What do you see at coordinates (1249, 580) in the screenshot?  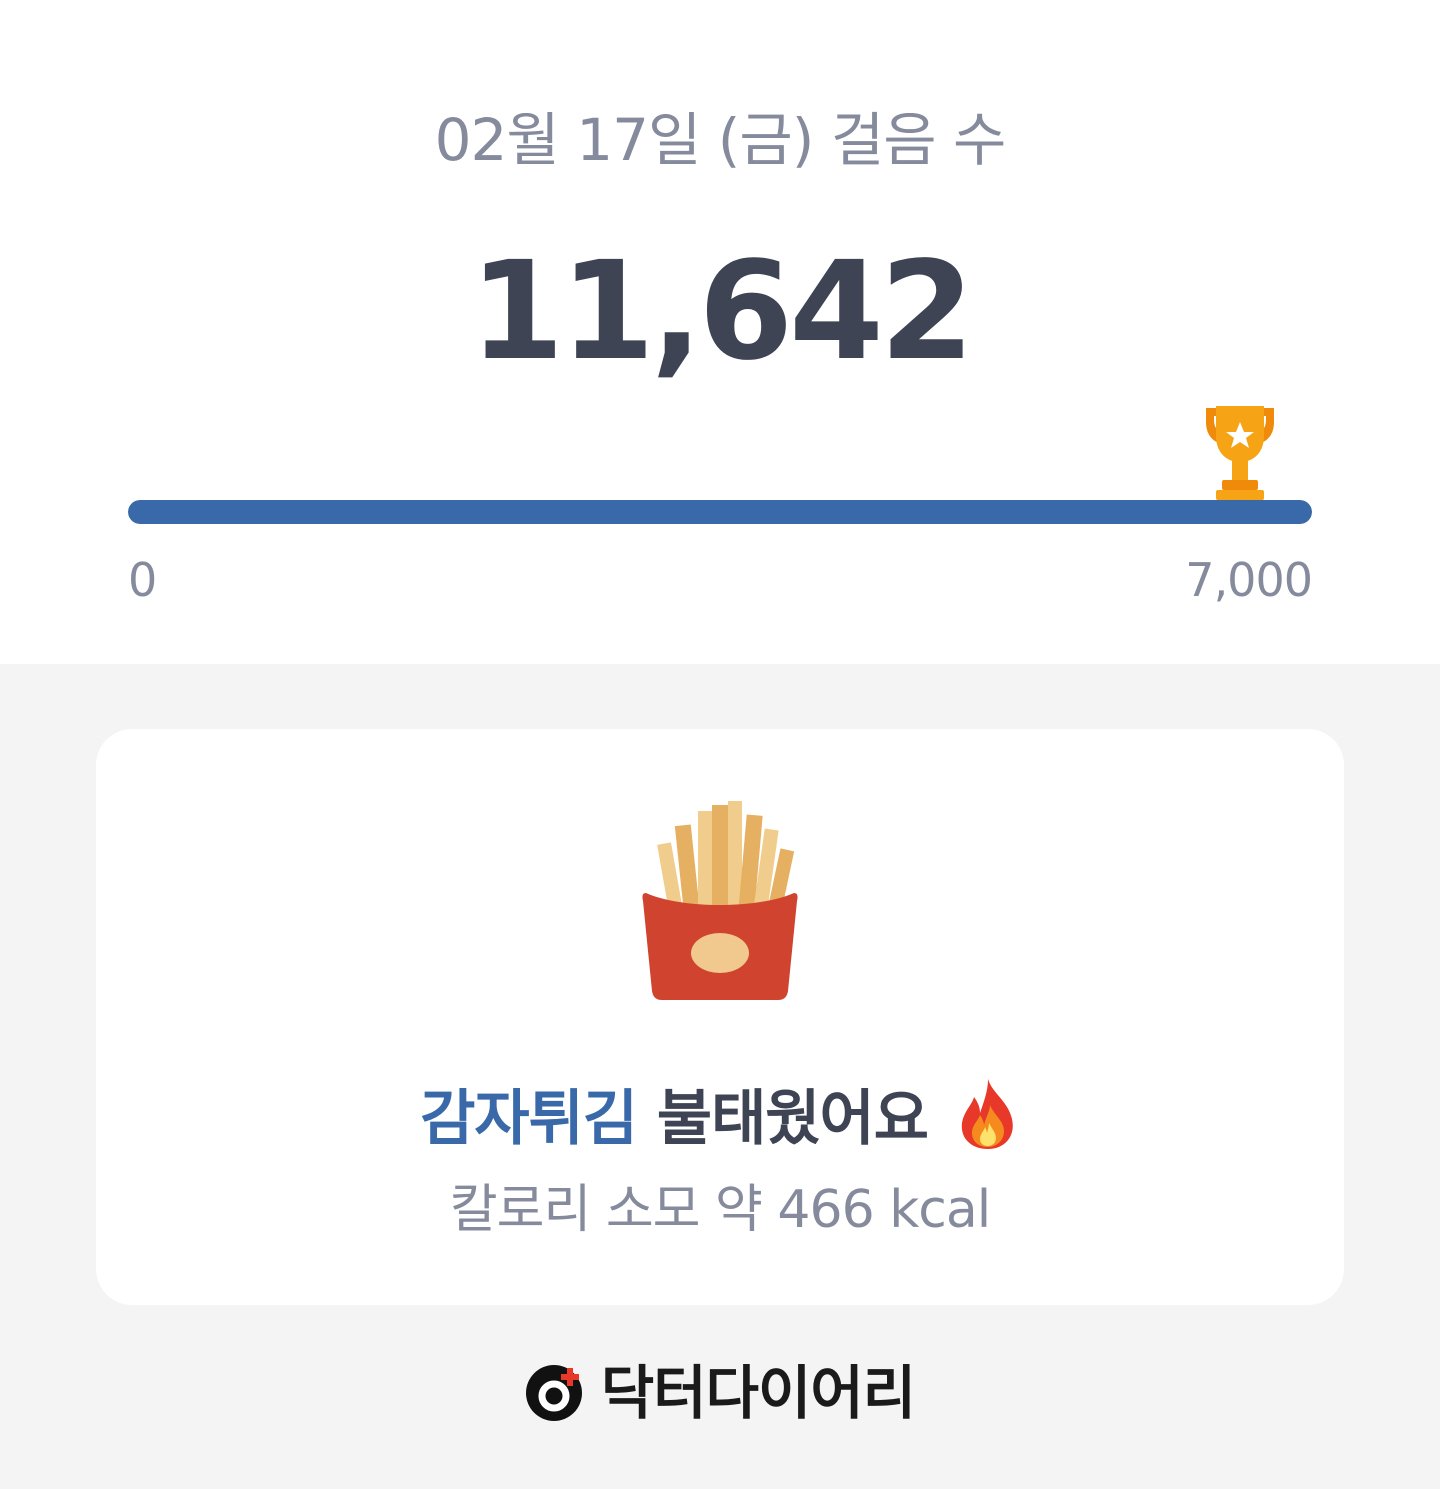 I see `progress-goal-label: 7,000` at bounding box center [1249, 580].